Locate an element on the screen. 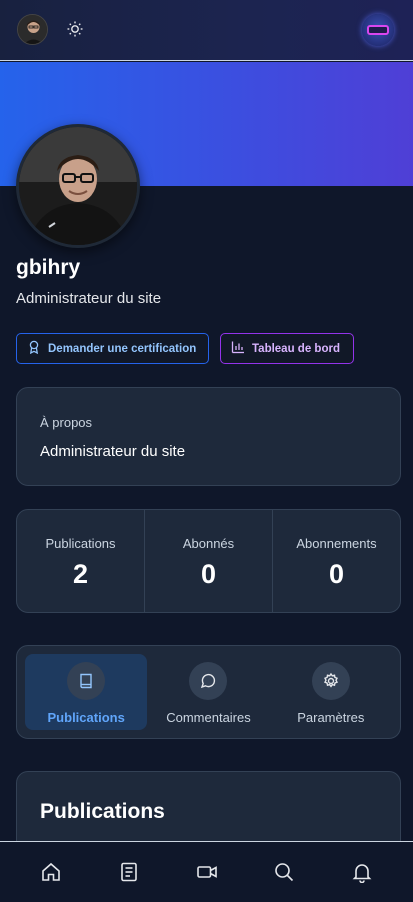  stats-card: Publications 2 Abonnés 0 Abonnements 0 is located at coordinates (208, 561).